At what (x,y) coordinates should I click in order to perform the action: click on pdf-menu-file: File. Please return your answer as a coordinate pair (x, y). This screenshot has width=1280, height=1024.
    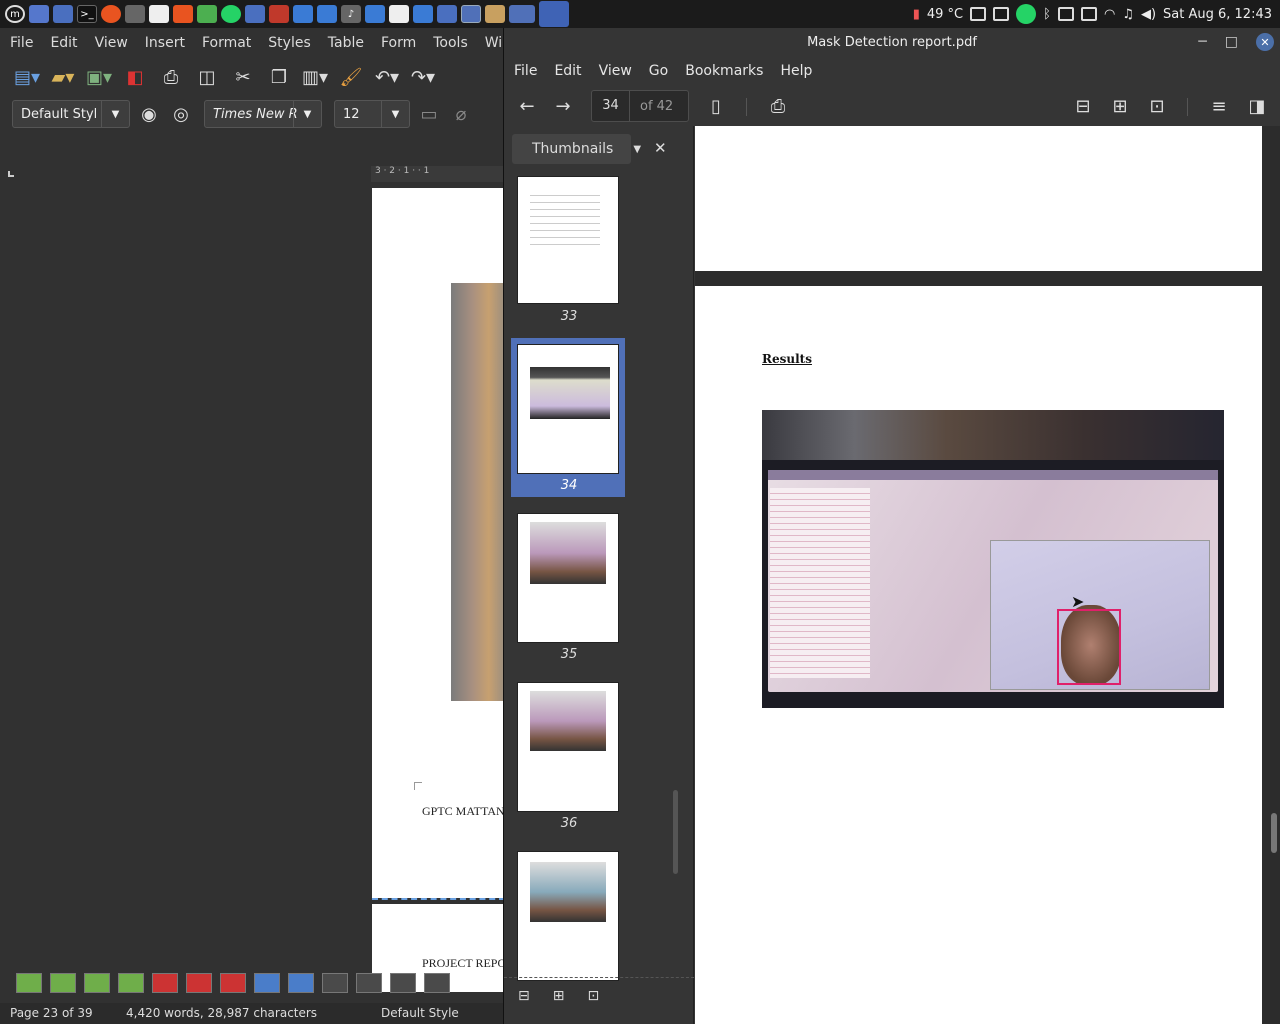
    Looking at the image, I should click on (525, 71).